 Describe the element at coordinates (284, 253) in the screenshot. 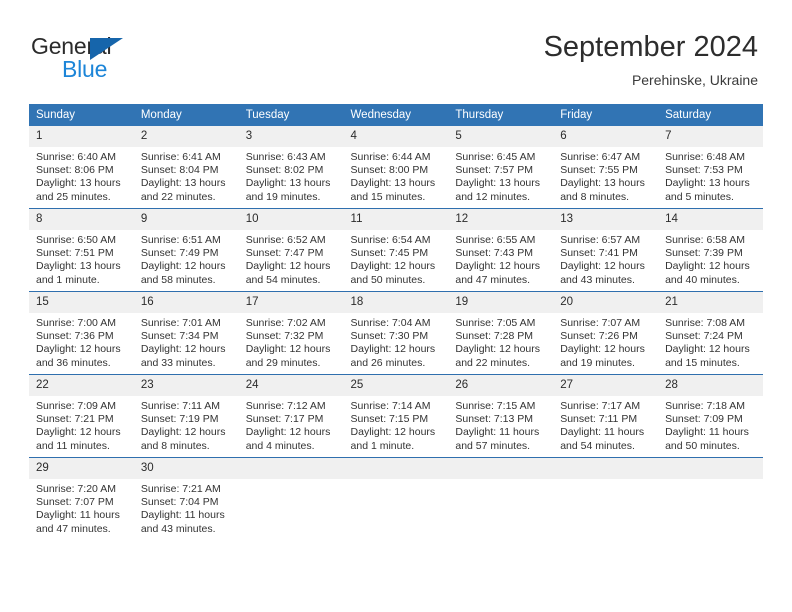

I see `sunset-text: Sunset: 7:47 PM` at that location.